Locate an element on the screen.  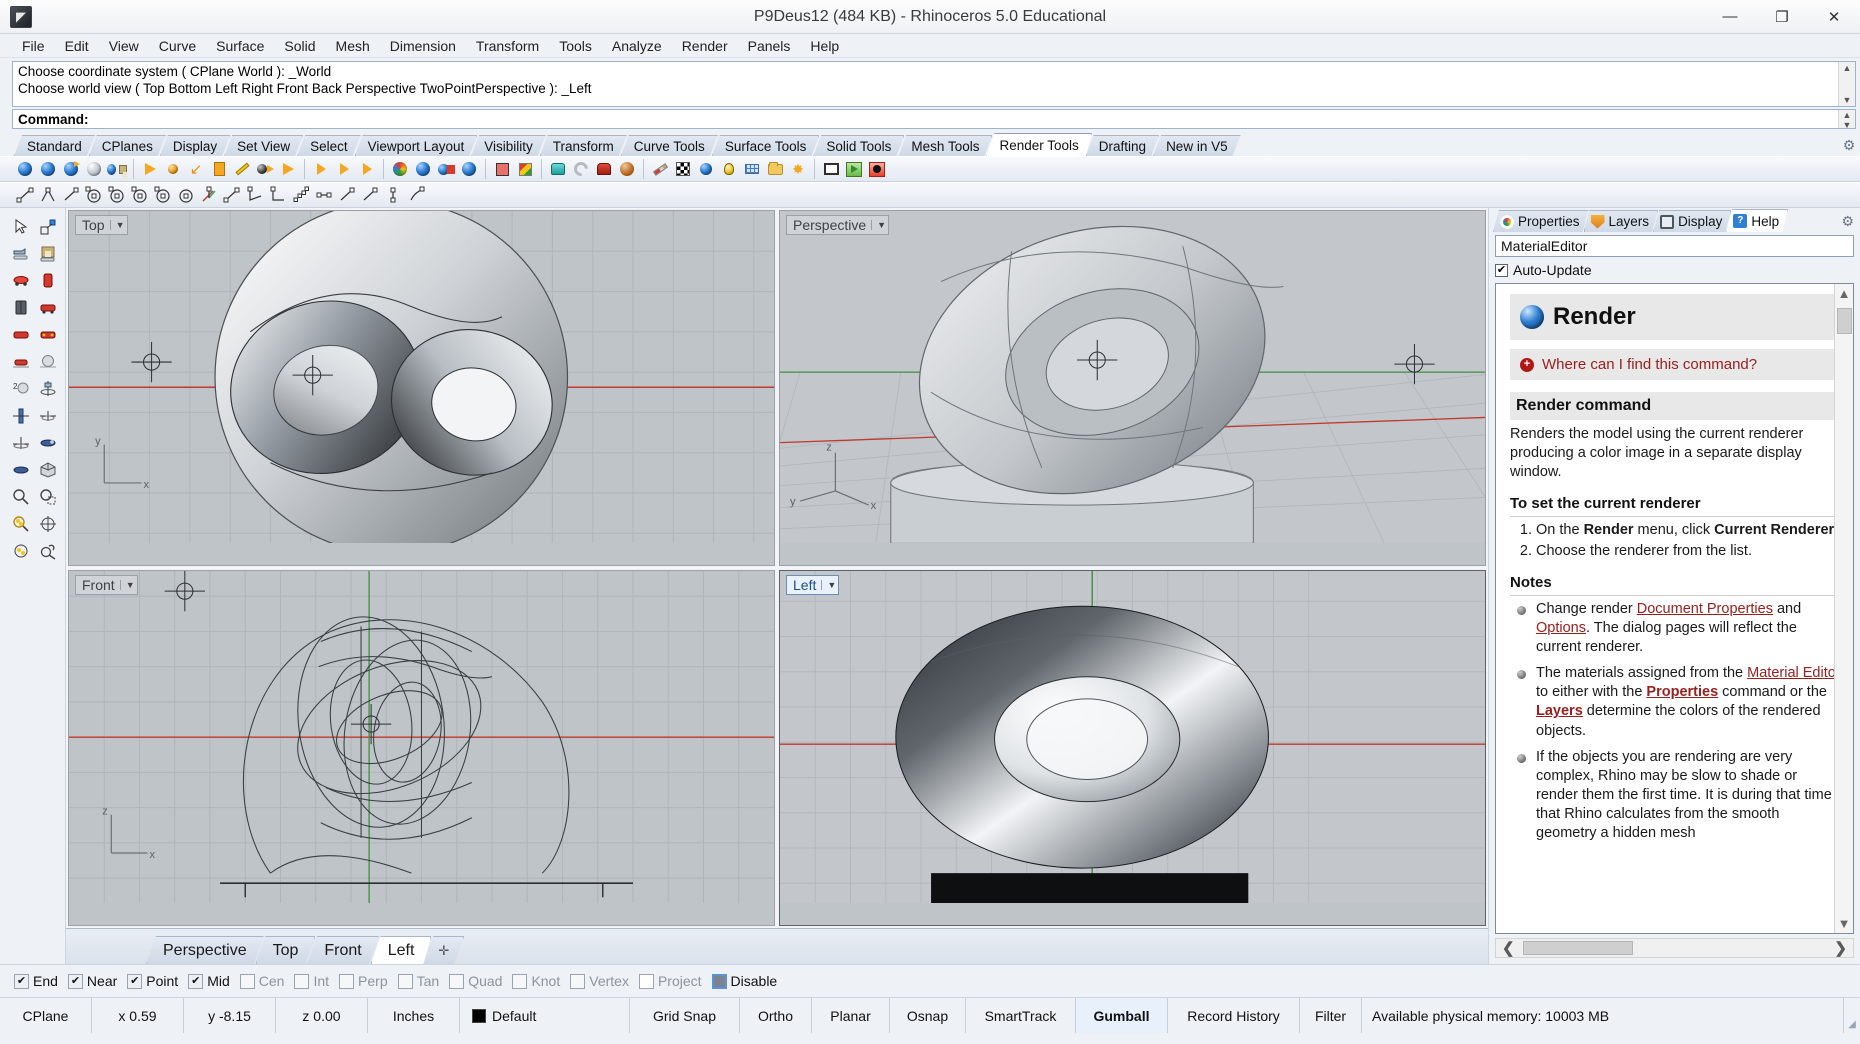
arc-icon is located at coordinates (232, 195).